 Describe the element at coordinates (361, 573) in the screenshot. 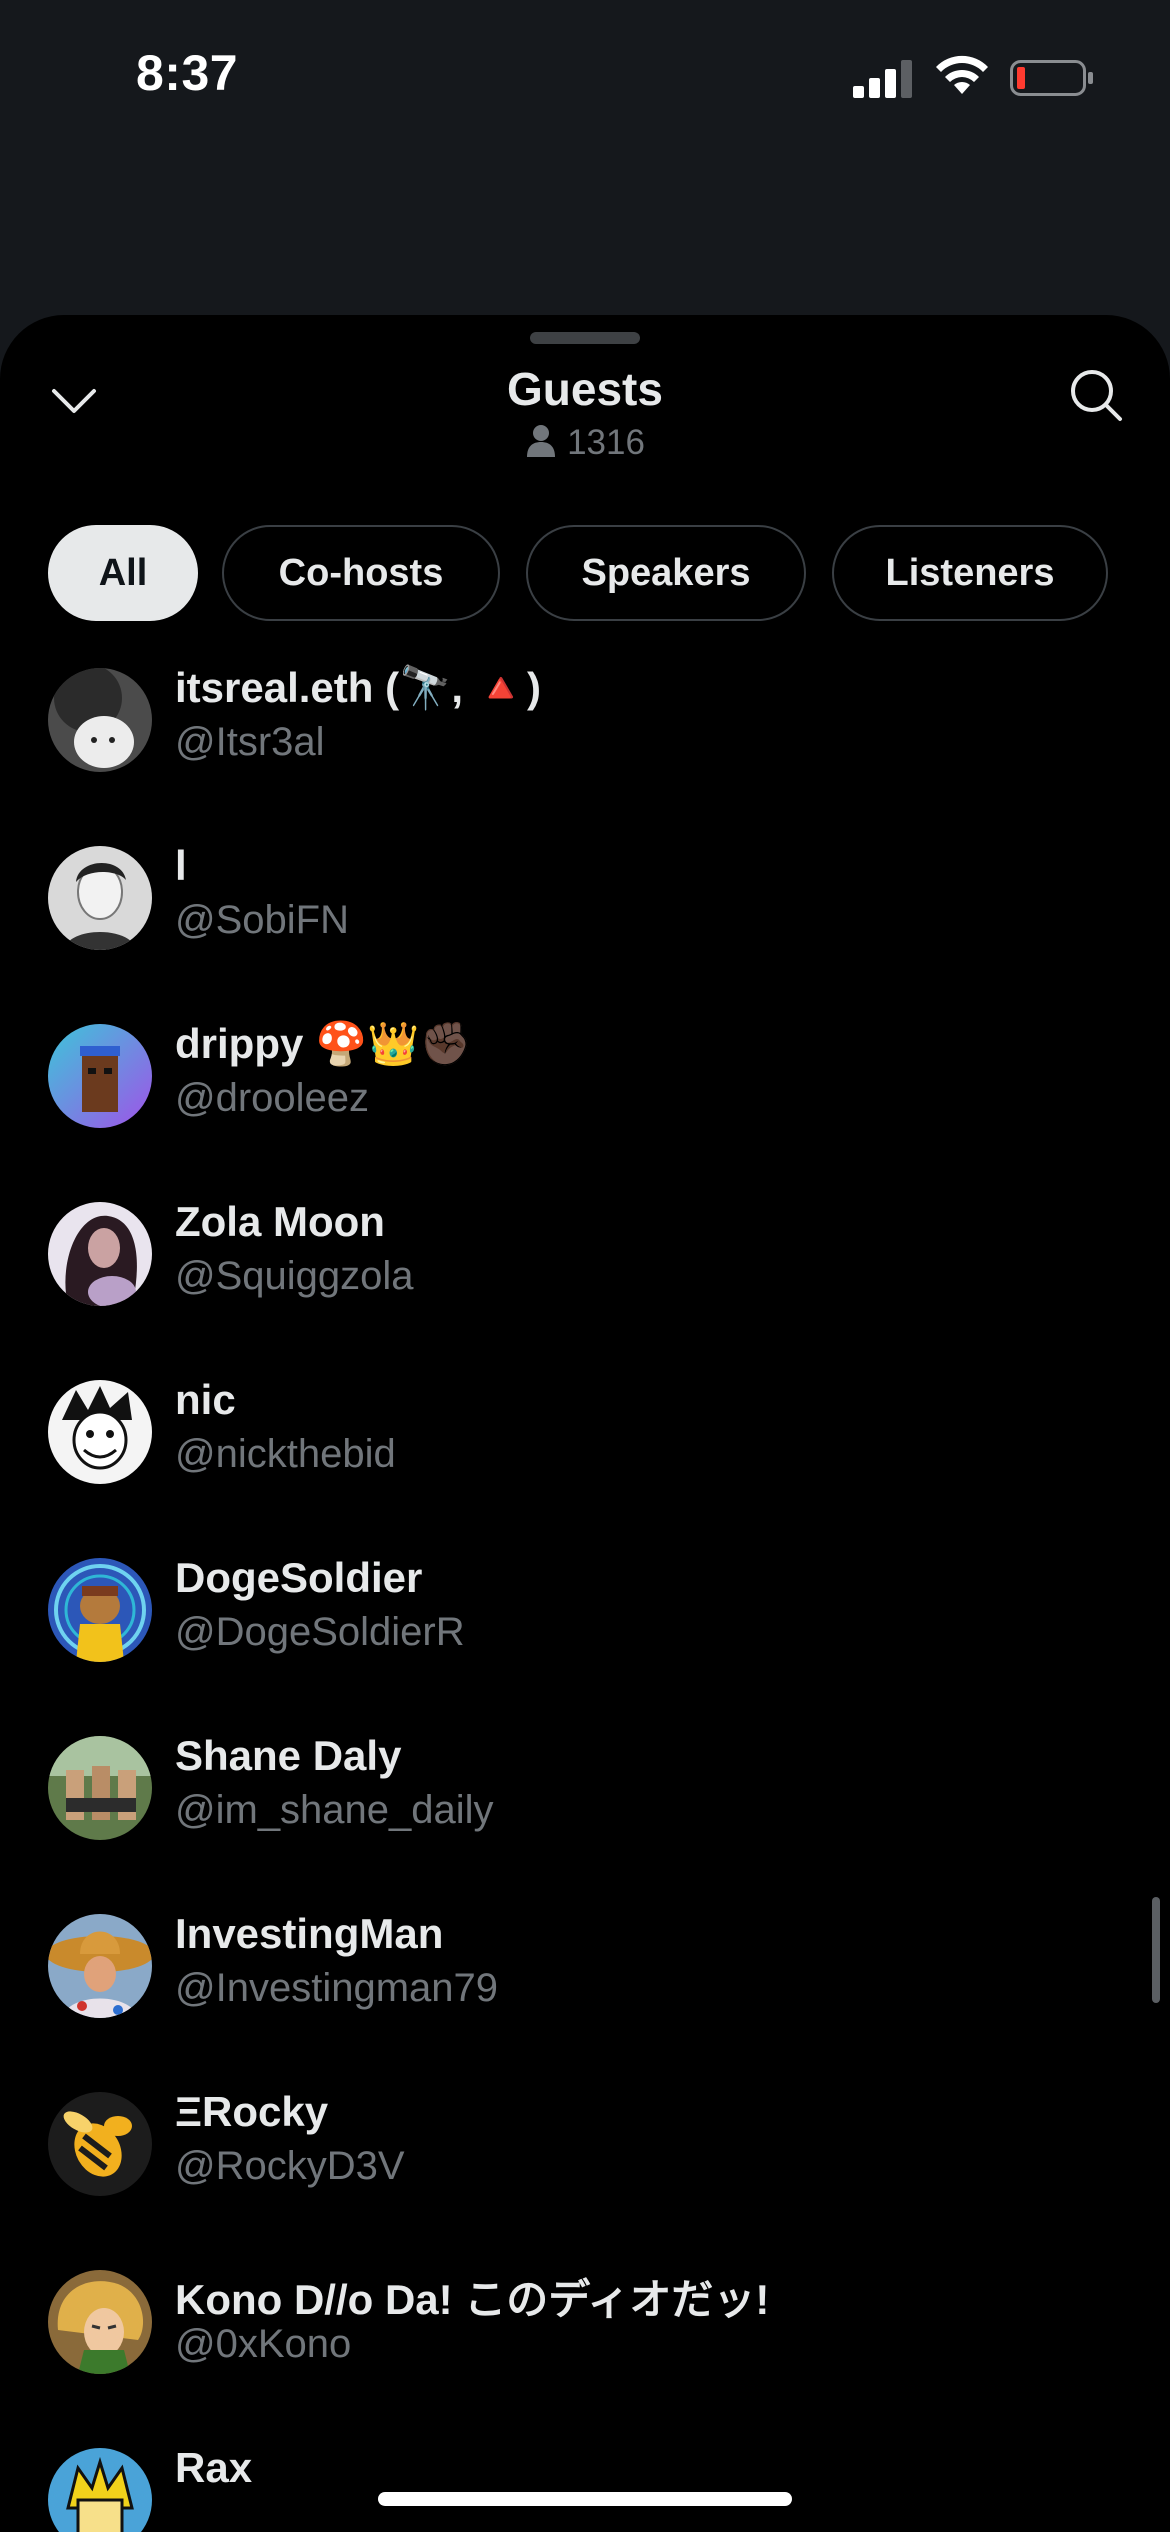

I see `tab-co-hosts: Co-hosts` at that location.